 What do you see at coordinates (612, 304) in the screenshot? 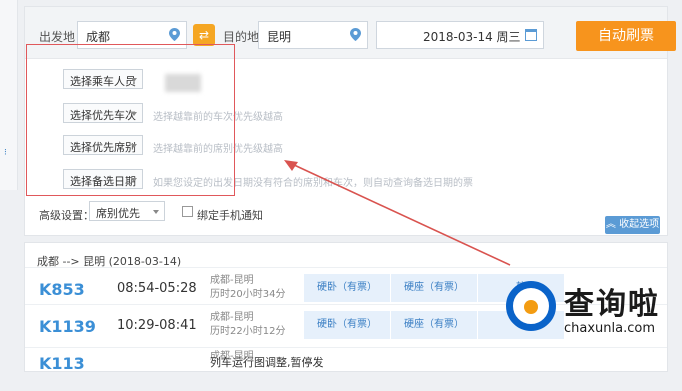
I see `watermark-cn: 查询啦` at bounding box center [612, 304].